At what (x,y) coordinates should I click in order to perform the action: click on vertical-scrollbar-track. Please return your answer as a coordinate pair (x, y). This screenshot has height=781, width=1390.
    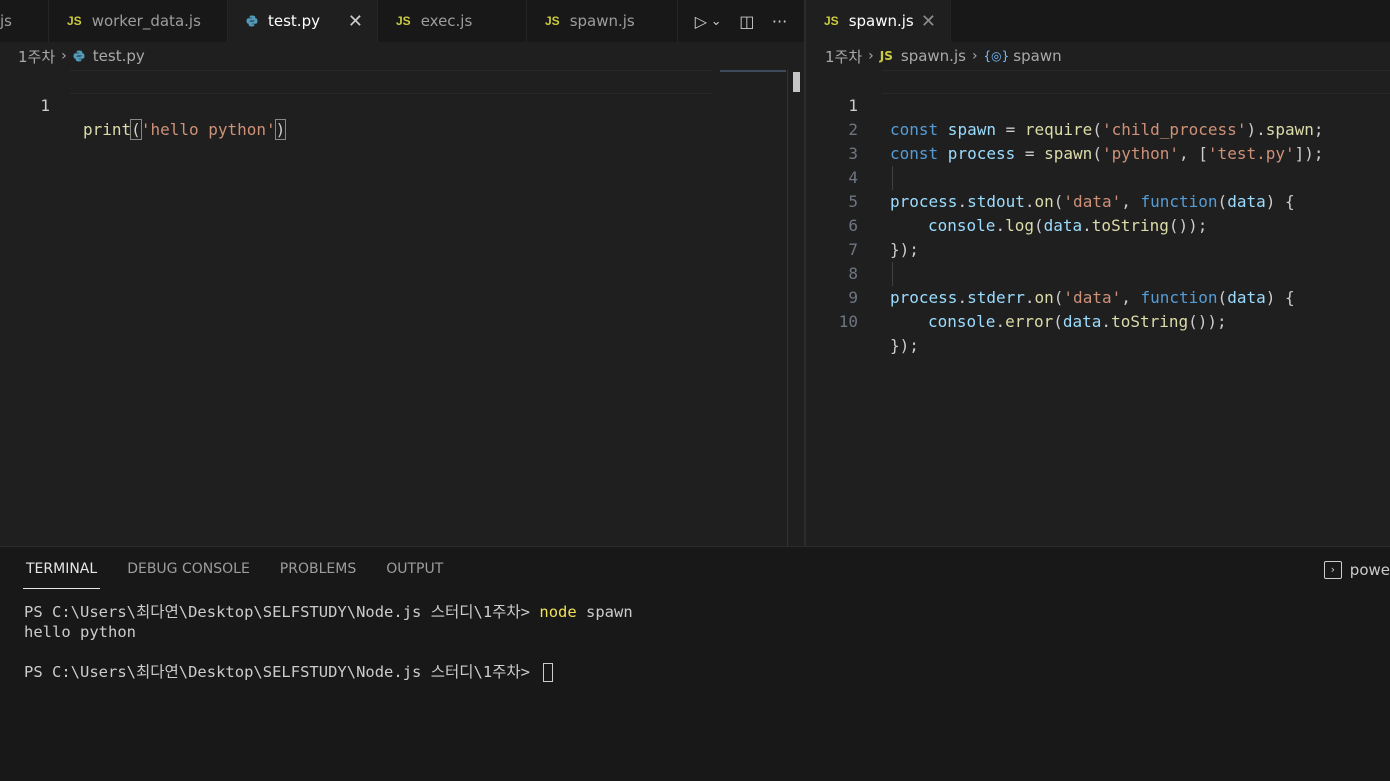
    Looking at the image, I should click on (787, 308).